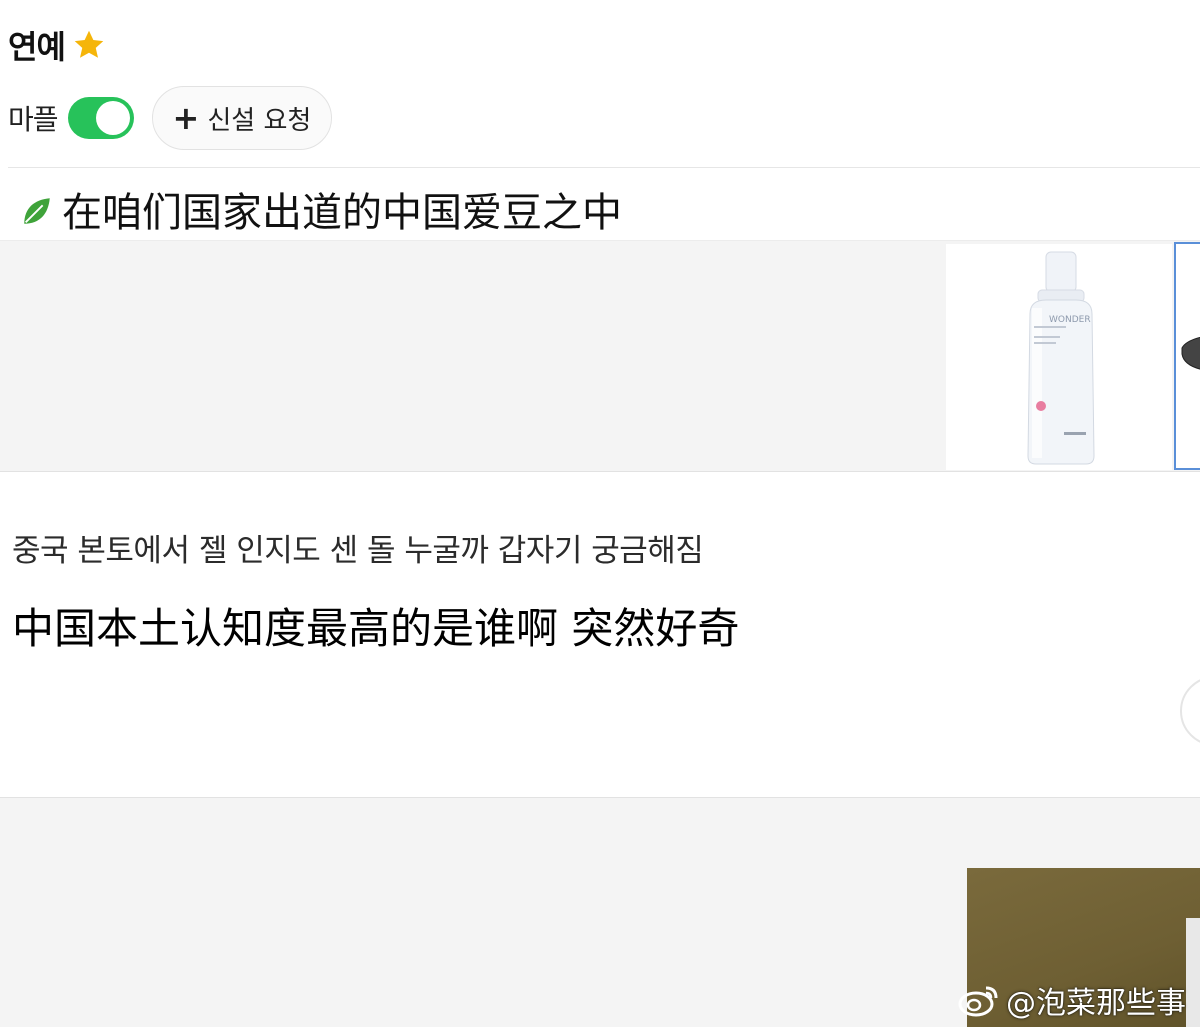 The height and width of the screenshot is (1027, 1200). I want to click on watermark-text: @泡菜那些事, so click(1096, 1003).